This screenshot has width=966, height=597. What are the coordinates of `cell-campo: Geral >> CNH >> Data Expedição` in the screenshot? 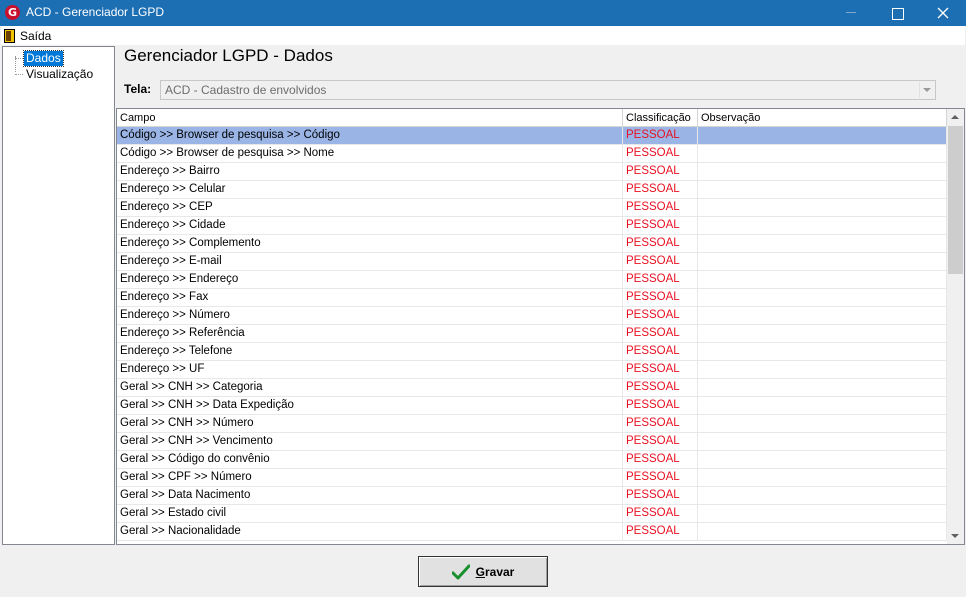 It's located at (370, 406).